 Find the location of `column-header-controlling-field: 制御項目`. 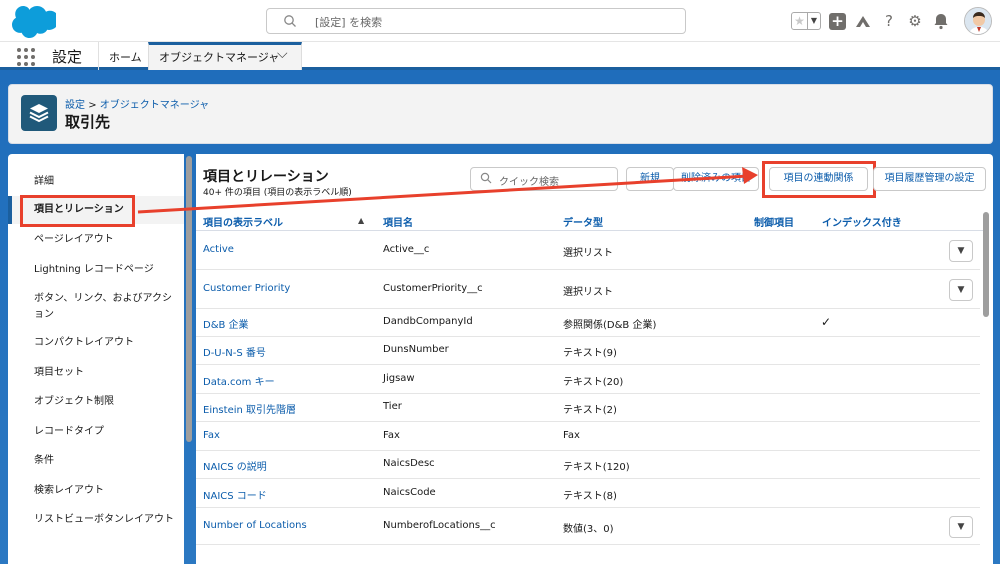

column-header-controlling-field: 制御項目 is located at coordinates (774, 221).